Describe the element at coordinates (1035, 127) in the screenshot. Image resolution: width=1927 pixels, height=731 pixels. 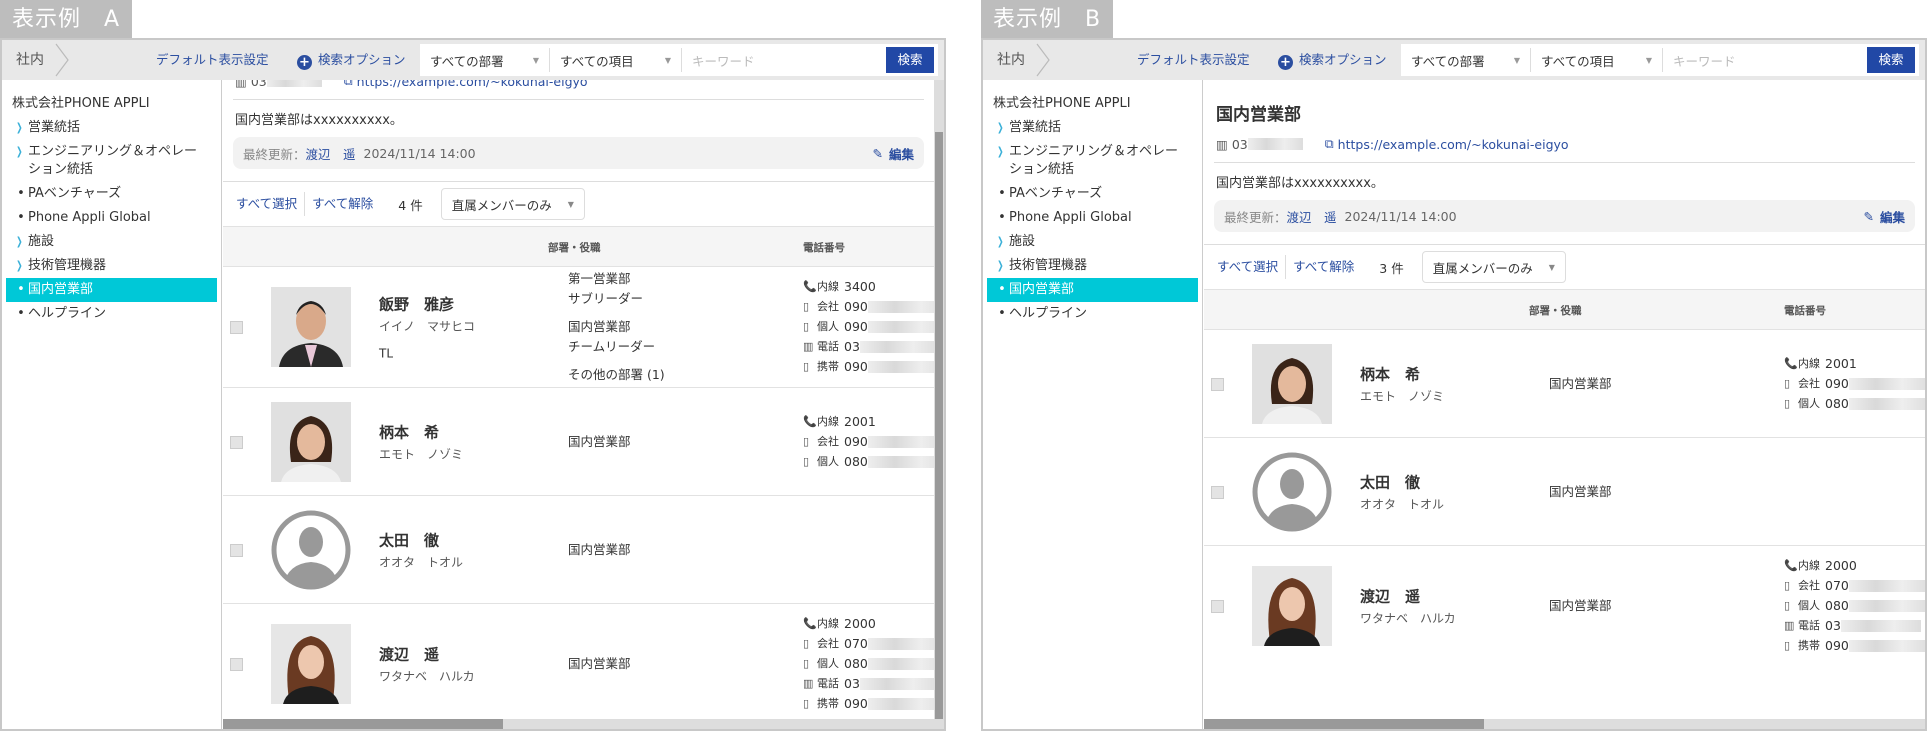
I see `org-tree-item-label: 営業統括` at that location.